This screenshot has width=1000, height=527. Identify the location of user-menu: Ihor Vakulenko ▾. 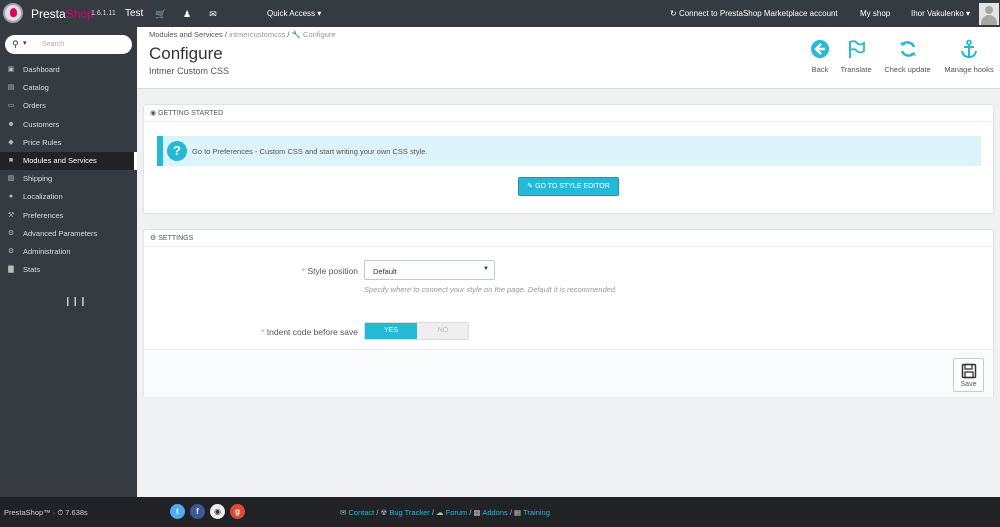
(940, 13).